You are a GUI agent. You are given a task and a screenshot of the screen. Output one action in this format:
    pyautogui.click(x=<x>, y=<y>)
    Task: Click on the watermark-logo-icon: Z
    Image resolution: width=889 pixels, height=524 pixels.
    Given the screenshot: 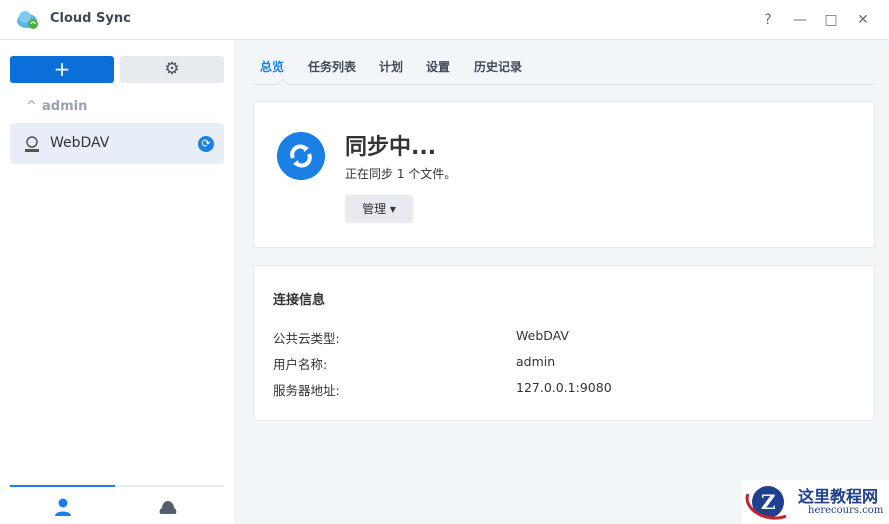 What is the action you would take?
    pyautogui.click(x=766, y=503)
    